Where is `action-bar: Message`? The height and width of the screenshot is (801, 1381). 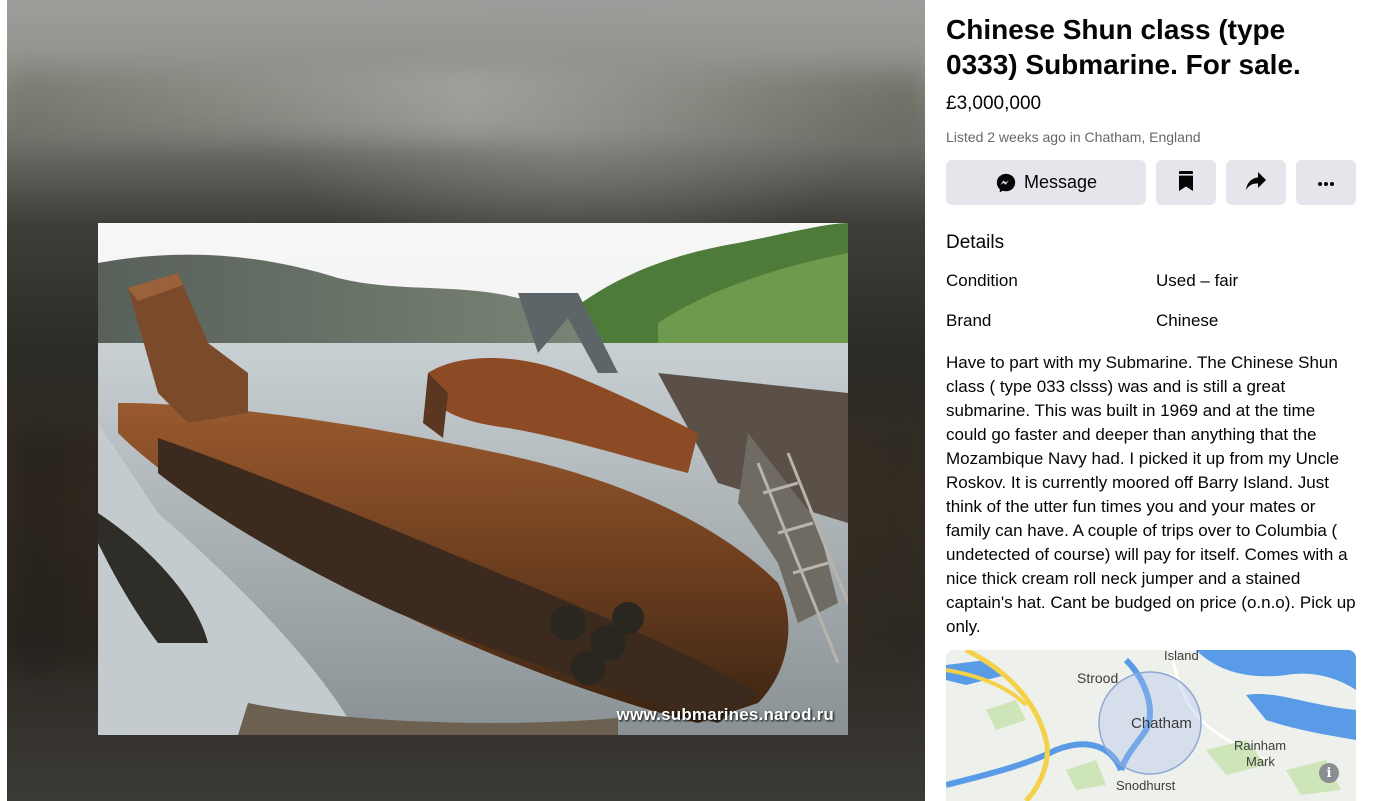 action-bar: Message is located at coordinates (1151, 182).